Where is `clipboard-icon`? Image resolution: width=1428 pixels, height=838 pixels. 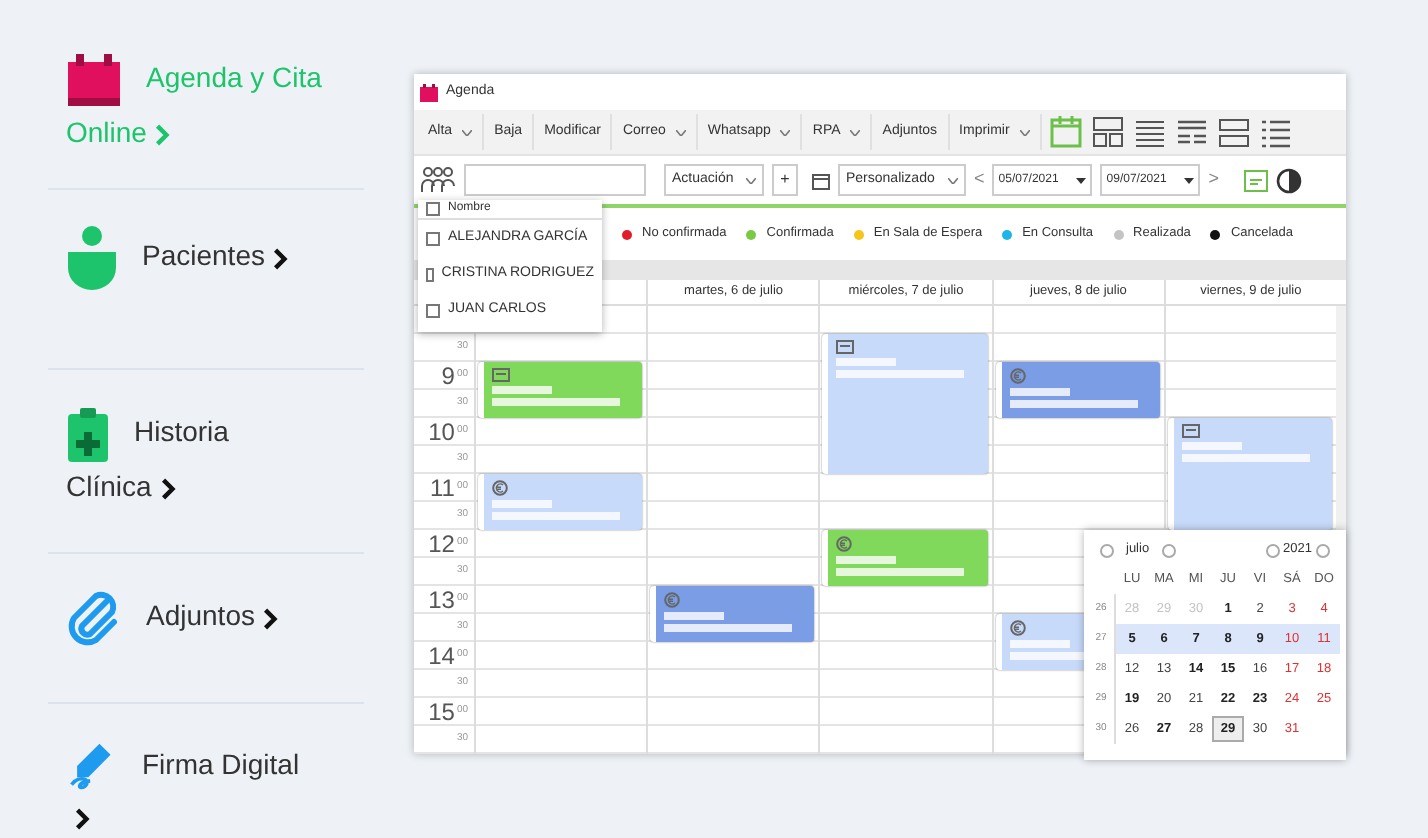 clipboard-icon is located at coordinates (88, 434).